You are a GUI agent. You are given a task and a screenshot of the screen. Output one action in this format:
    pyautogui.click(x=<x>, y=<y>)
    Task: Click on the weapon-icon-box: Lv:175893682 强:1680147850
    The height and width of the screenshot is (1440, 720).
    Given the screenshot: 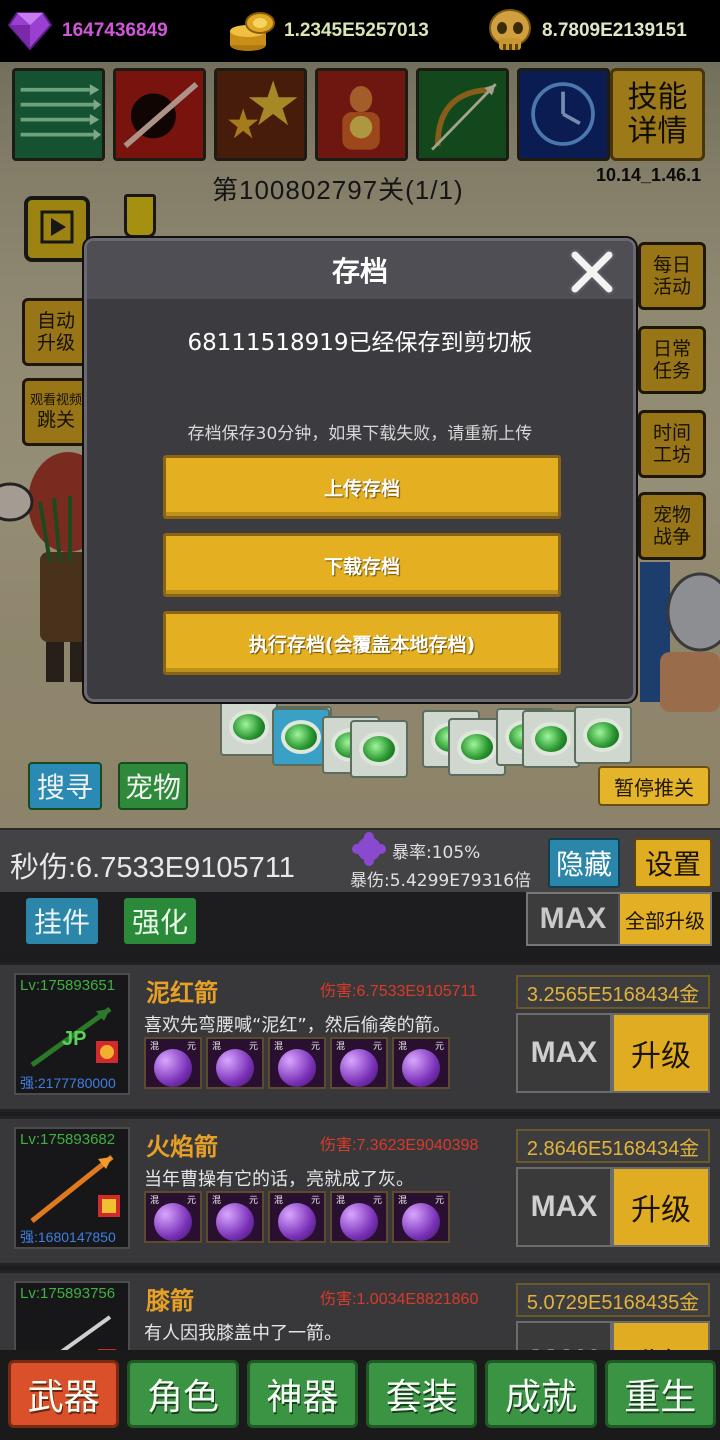 What is the action you would take?
    pyautogui.click(x=72, y=1188)
    